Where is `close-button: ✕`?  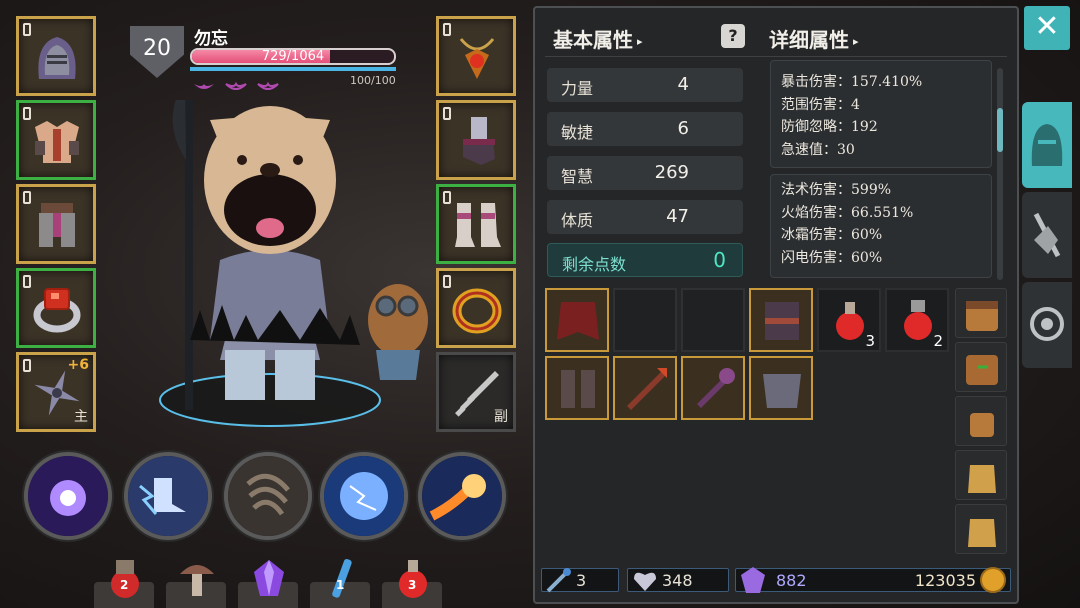
close-button: ✕ is located at coordinates (1047, 28).